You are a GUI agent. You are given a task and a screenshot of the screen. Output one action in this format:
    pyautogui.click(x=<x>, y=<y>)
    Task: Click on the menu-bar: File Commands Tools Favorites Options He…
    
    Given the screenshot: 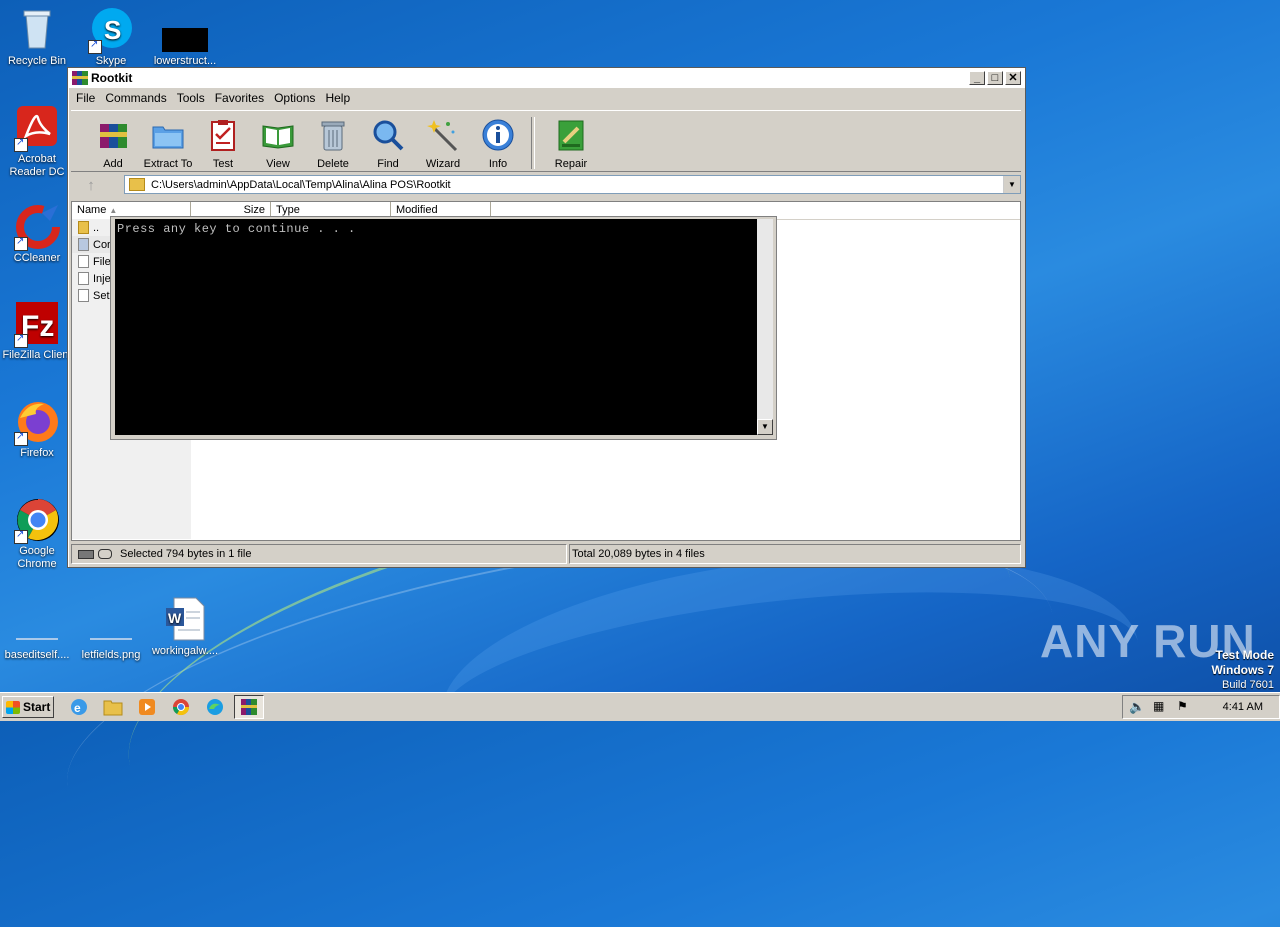 What is the action you would take?
    pyautogui.click(x=546, y=98)
    